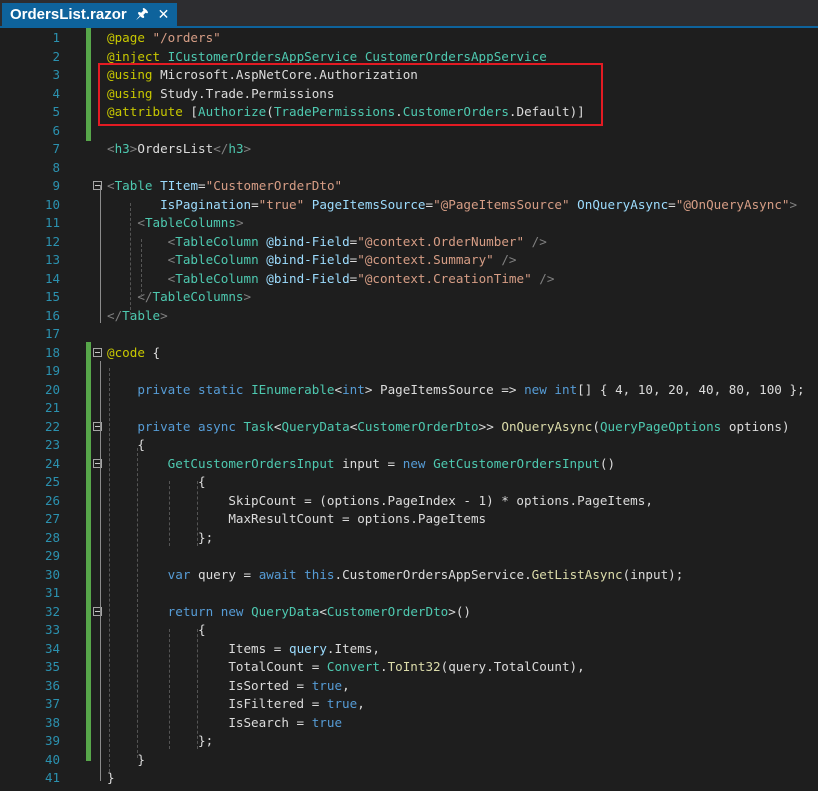 The width and height of the screenshot is (818, 791). What do you see at coordinates (691, 389) in the screenshot?
I see `code-token: [] { 4, 10, 20, 40, 80, 100 };` at bounding box center [691, 389].